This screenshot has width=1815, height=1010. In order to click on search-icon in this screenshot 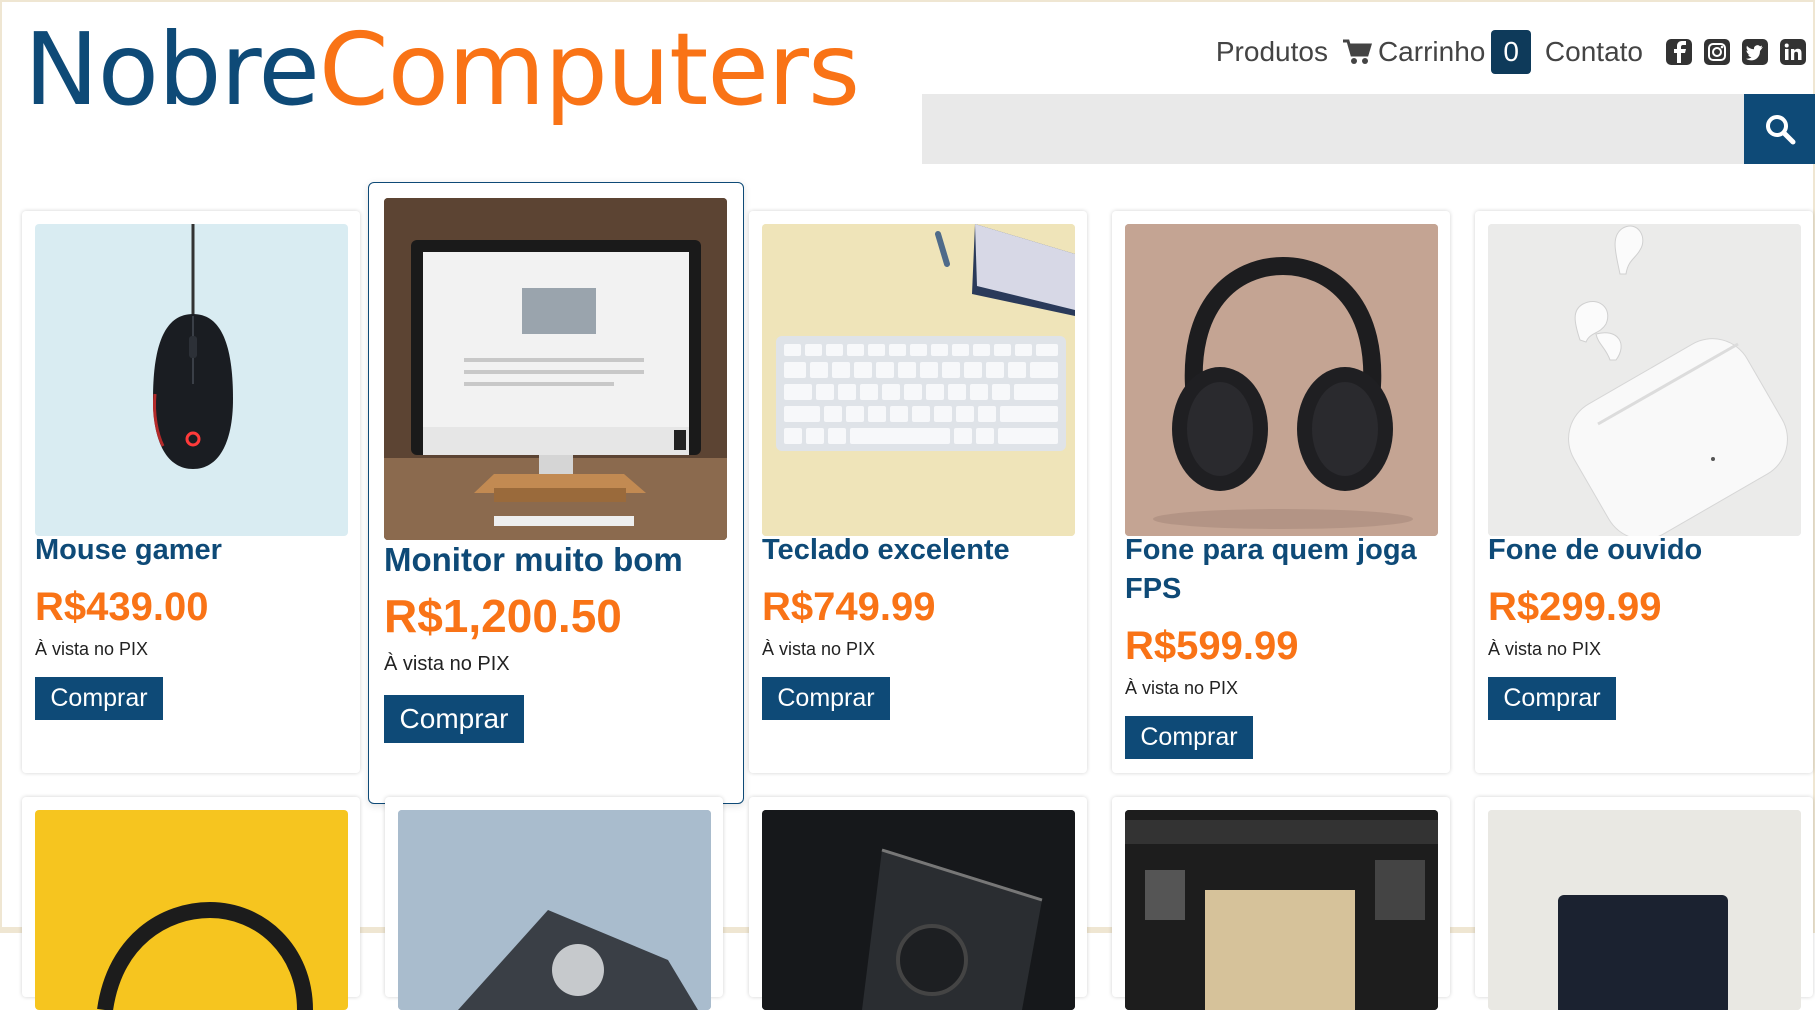, I will do `click(1780, 129)`.